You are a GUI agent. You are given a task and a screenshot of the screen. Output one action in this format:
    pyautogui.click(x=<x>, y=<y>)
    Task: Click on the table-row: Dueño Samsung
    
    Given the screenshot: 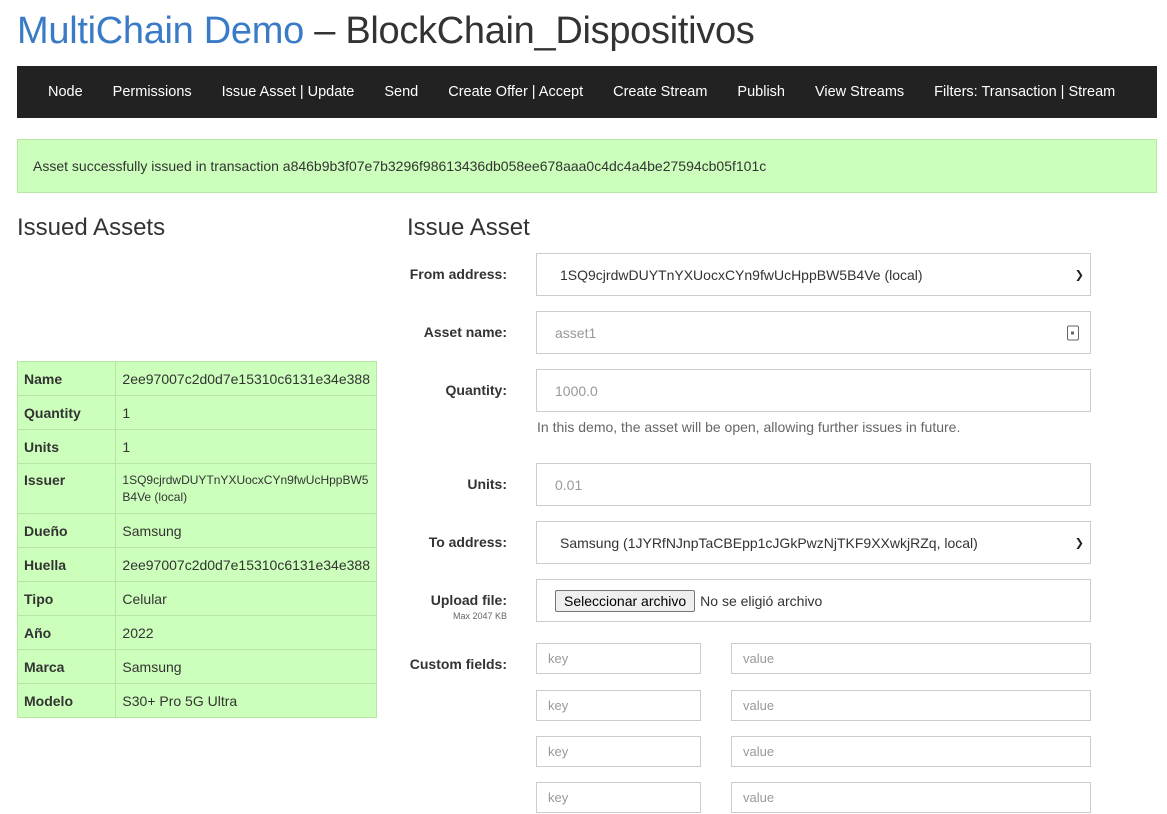 What is the action you would take?
    pyautogui.click(x=196, y=530)
    